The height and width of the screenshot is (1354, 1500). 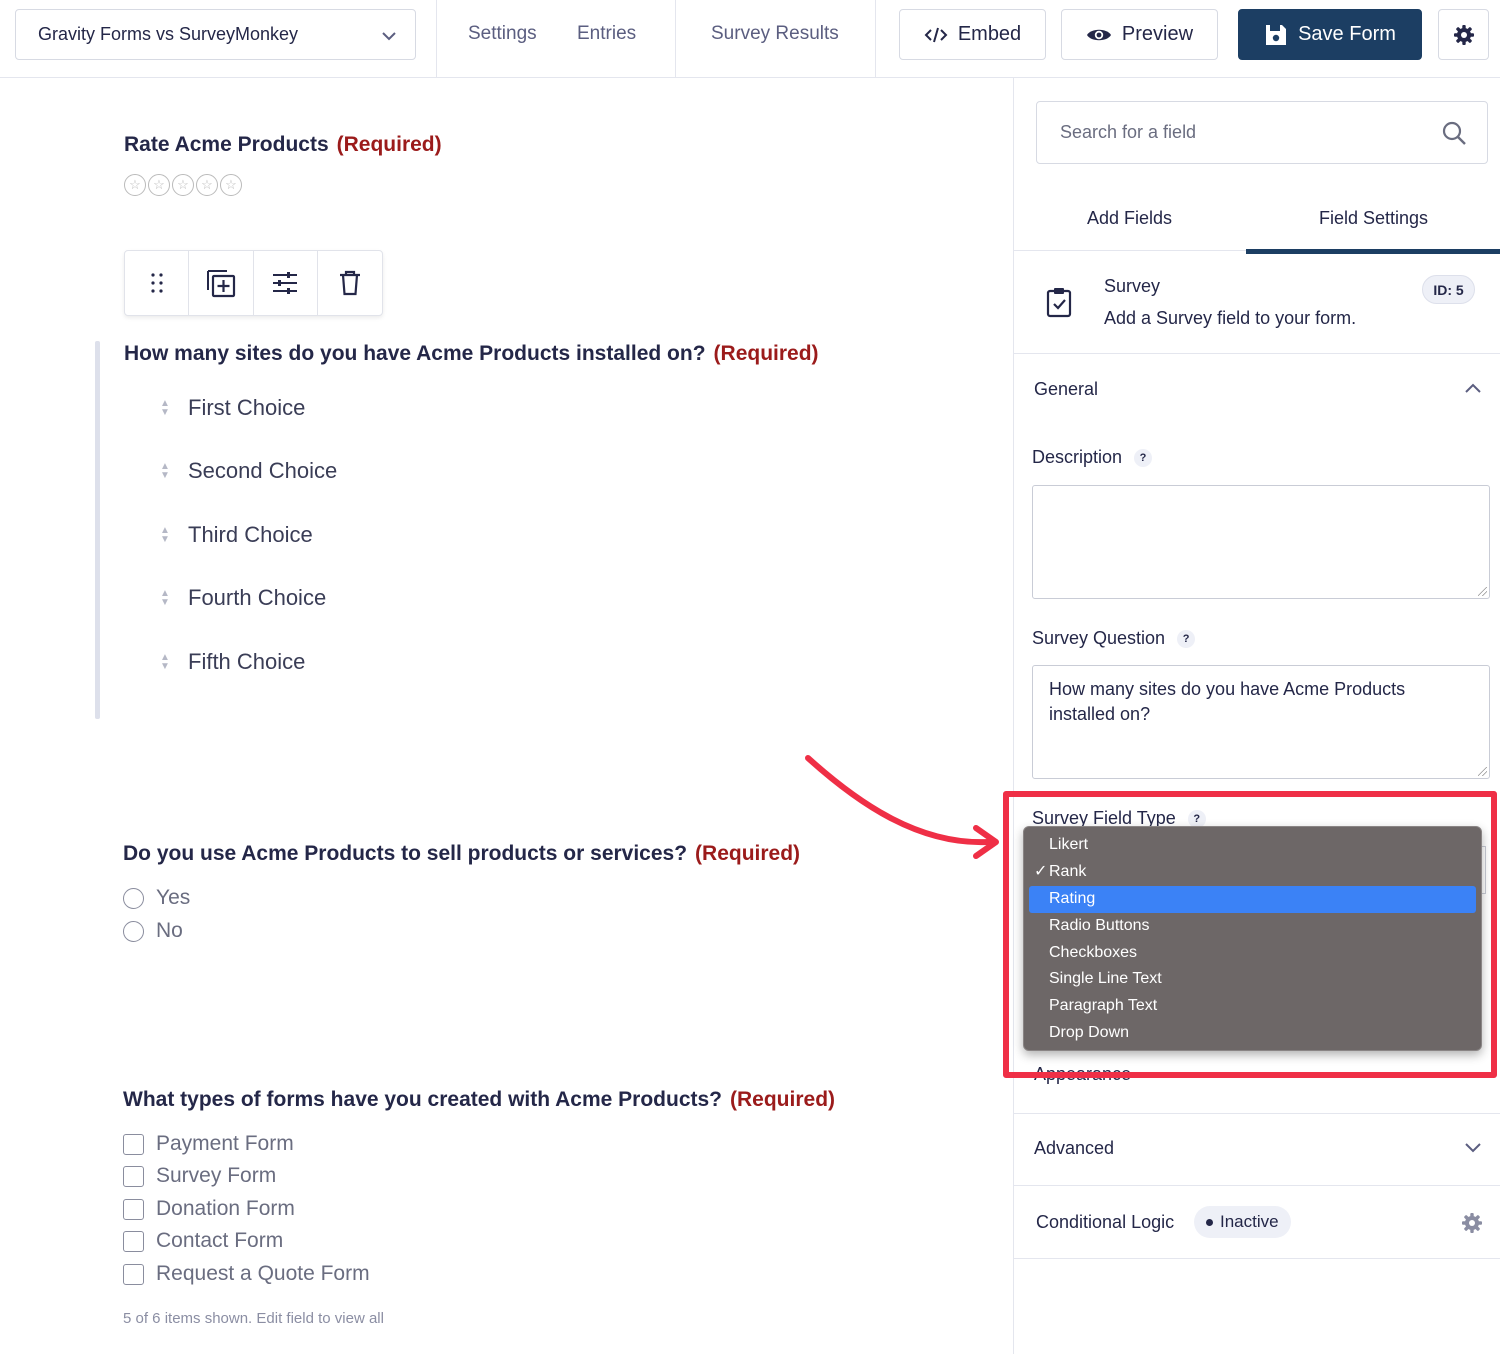 I want to click on checkbox-option: Contact Form, so click(x=203, y=1241).